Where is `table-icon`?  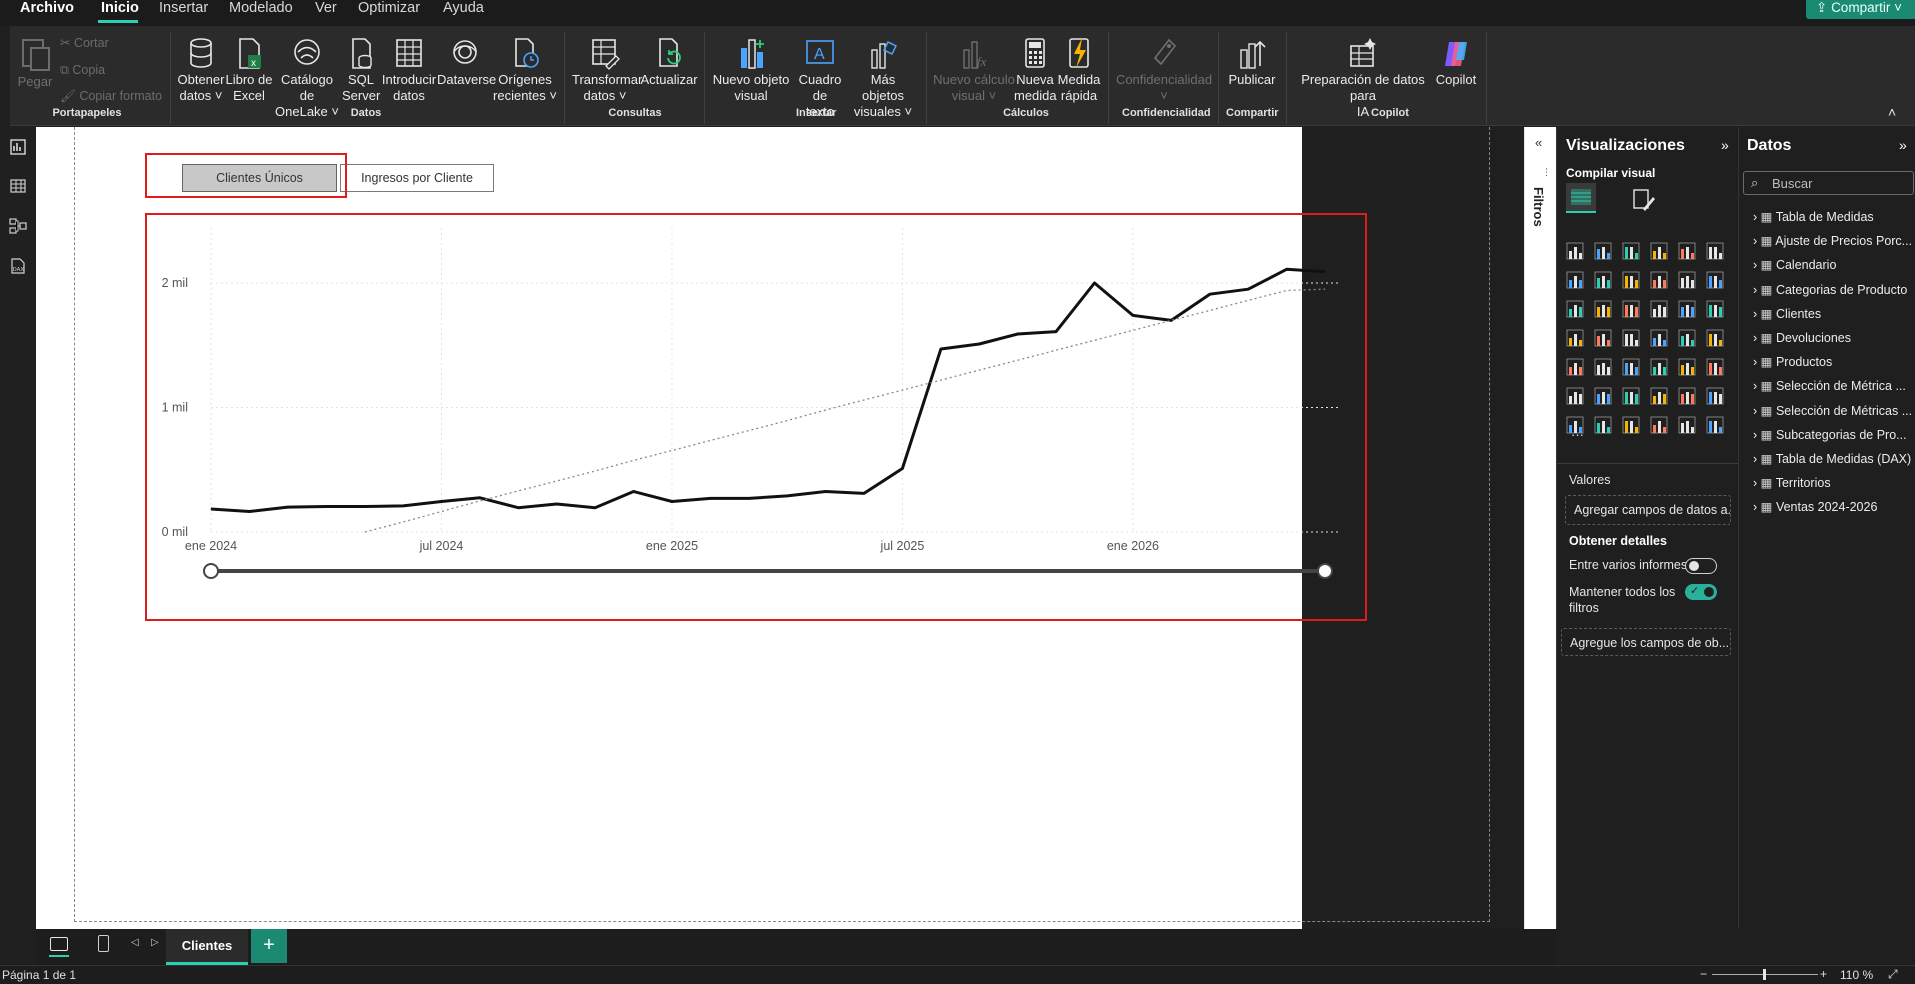
table-icon is located at coordinates (1659, 367).